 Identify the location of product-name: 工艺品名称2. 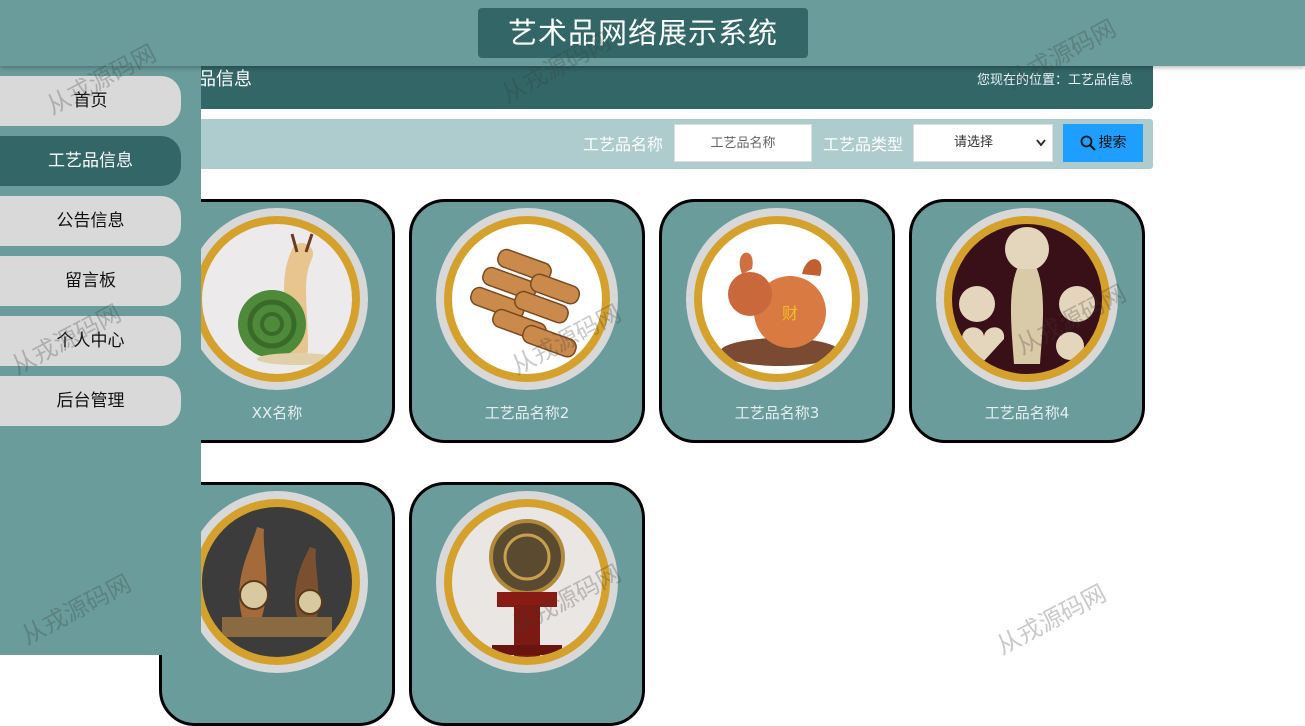
(527, 413).